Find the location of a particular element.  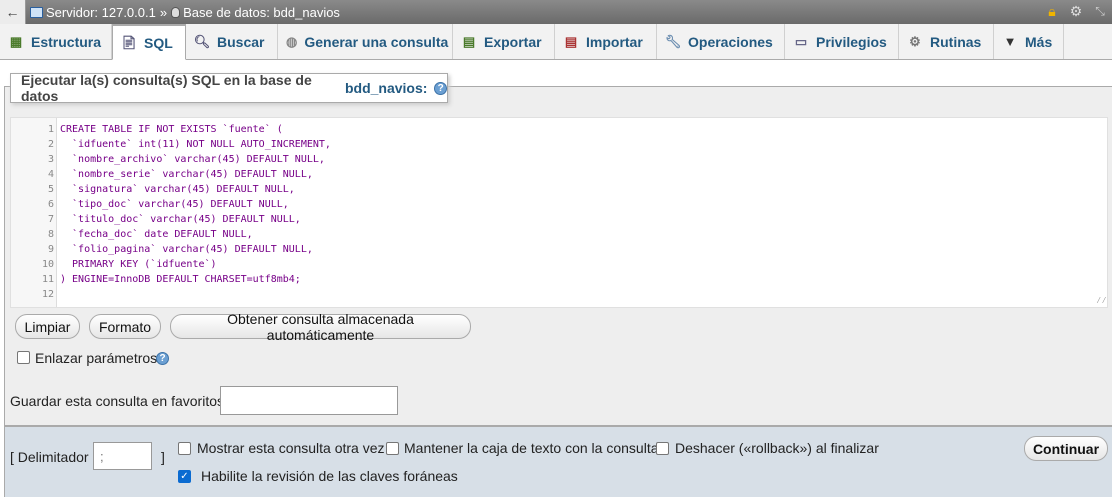

code-text: `folio_pagina` varchar(45) DEFAULT NULL, is located at coordinates (186, 249).